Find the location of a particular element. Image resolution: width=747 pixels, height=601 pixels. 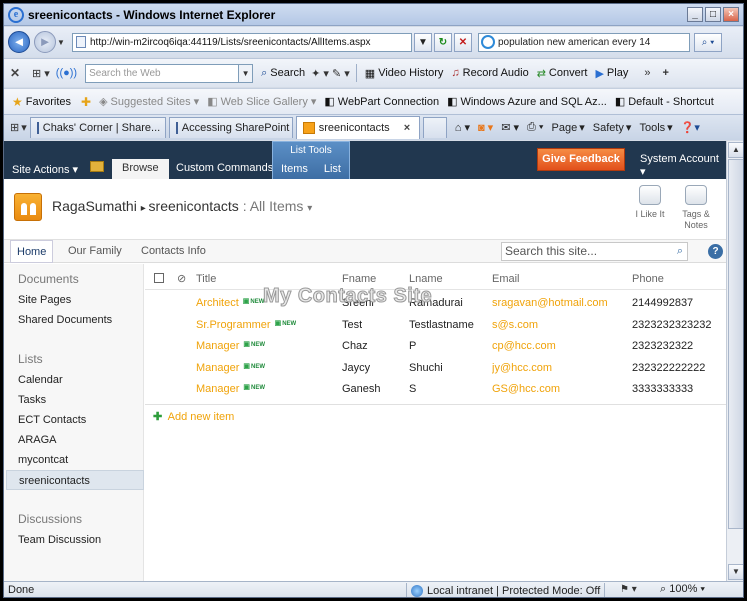

select-all-checkbox is located at coordinates (159, 278).